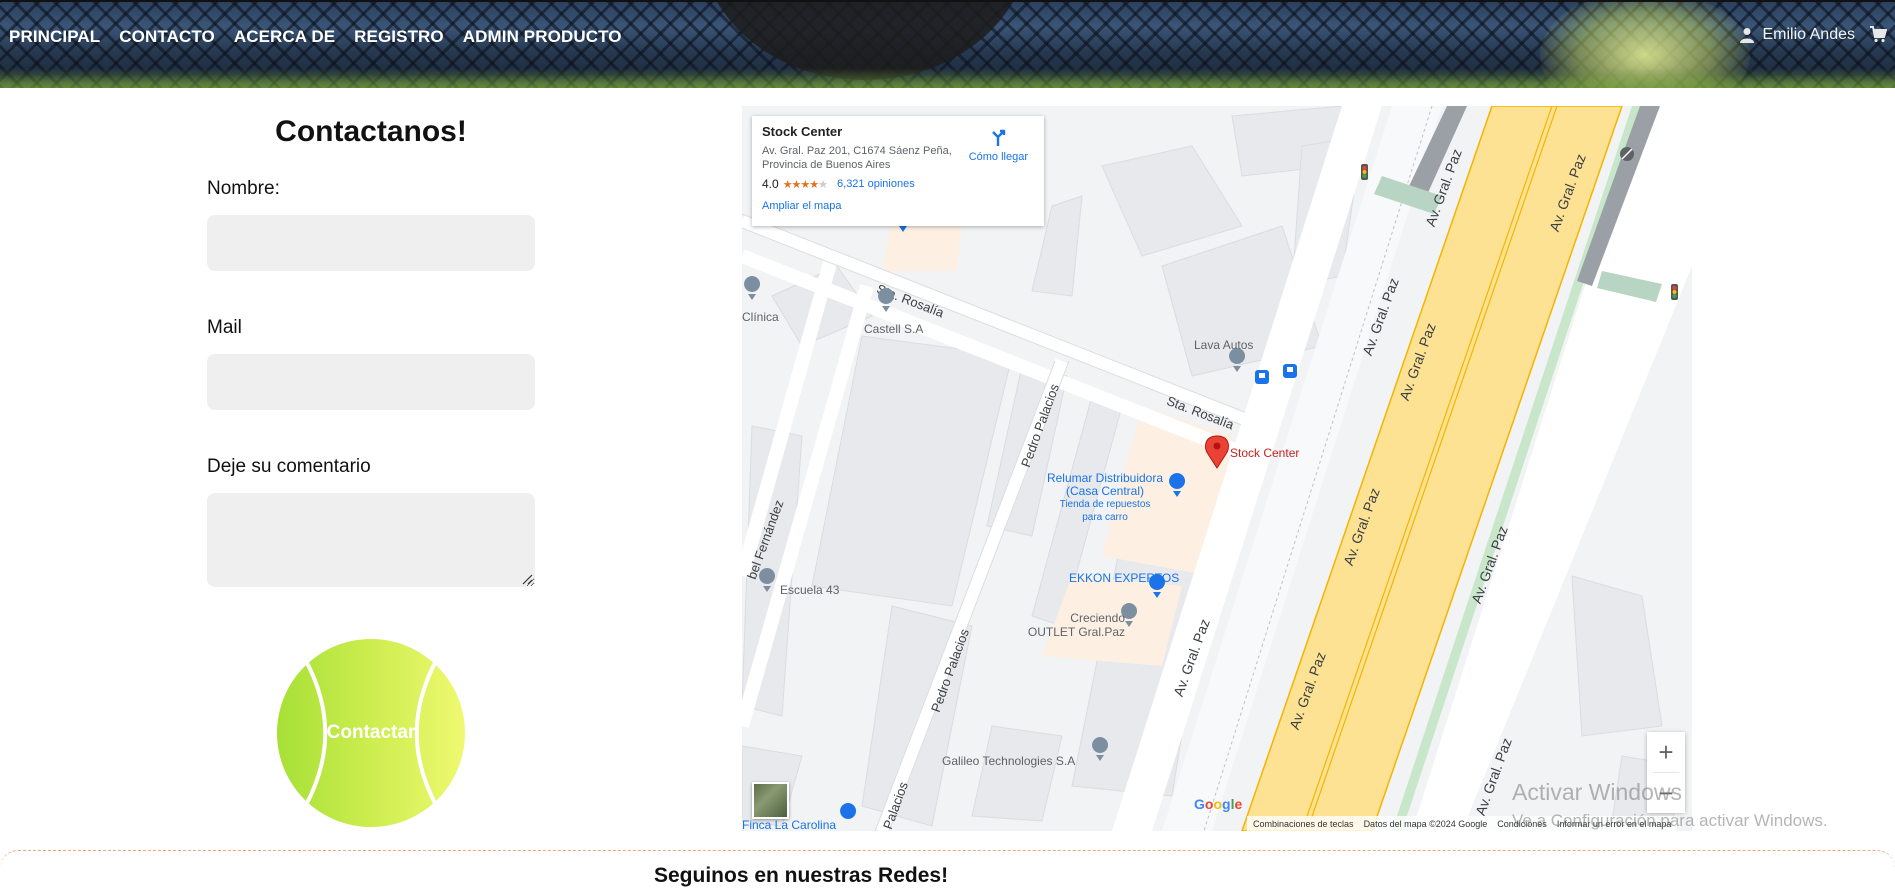 This screenshot has width=1895, height=890. What do you see at coordinates (1264, 453) in the screenshot?
I see `pin-label: Stock Center` at bounding box center [1264, 453].